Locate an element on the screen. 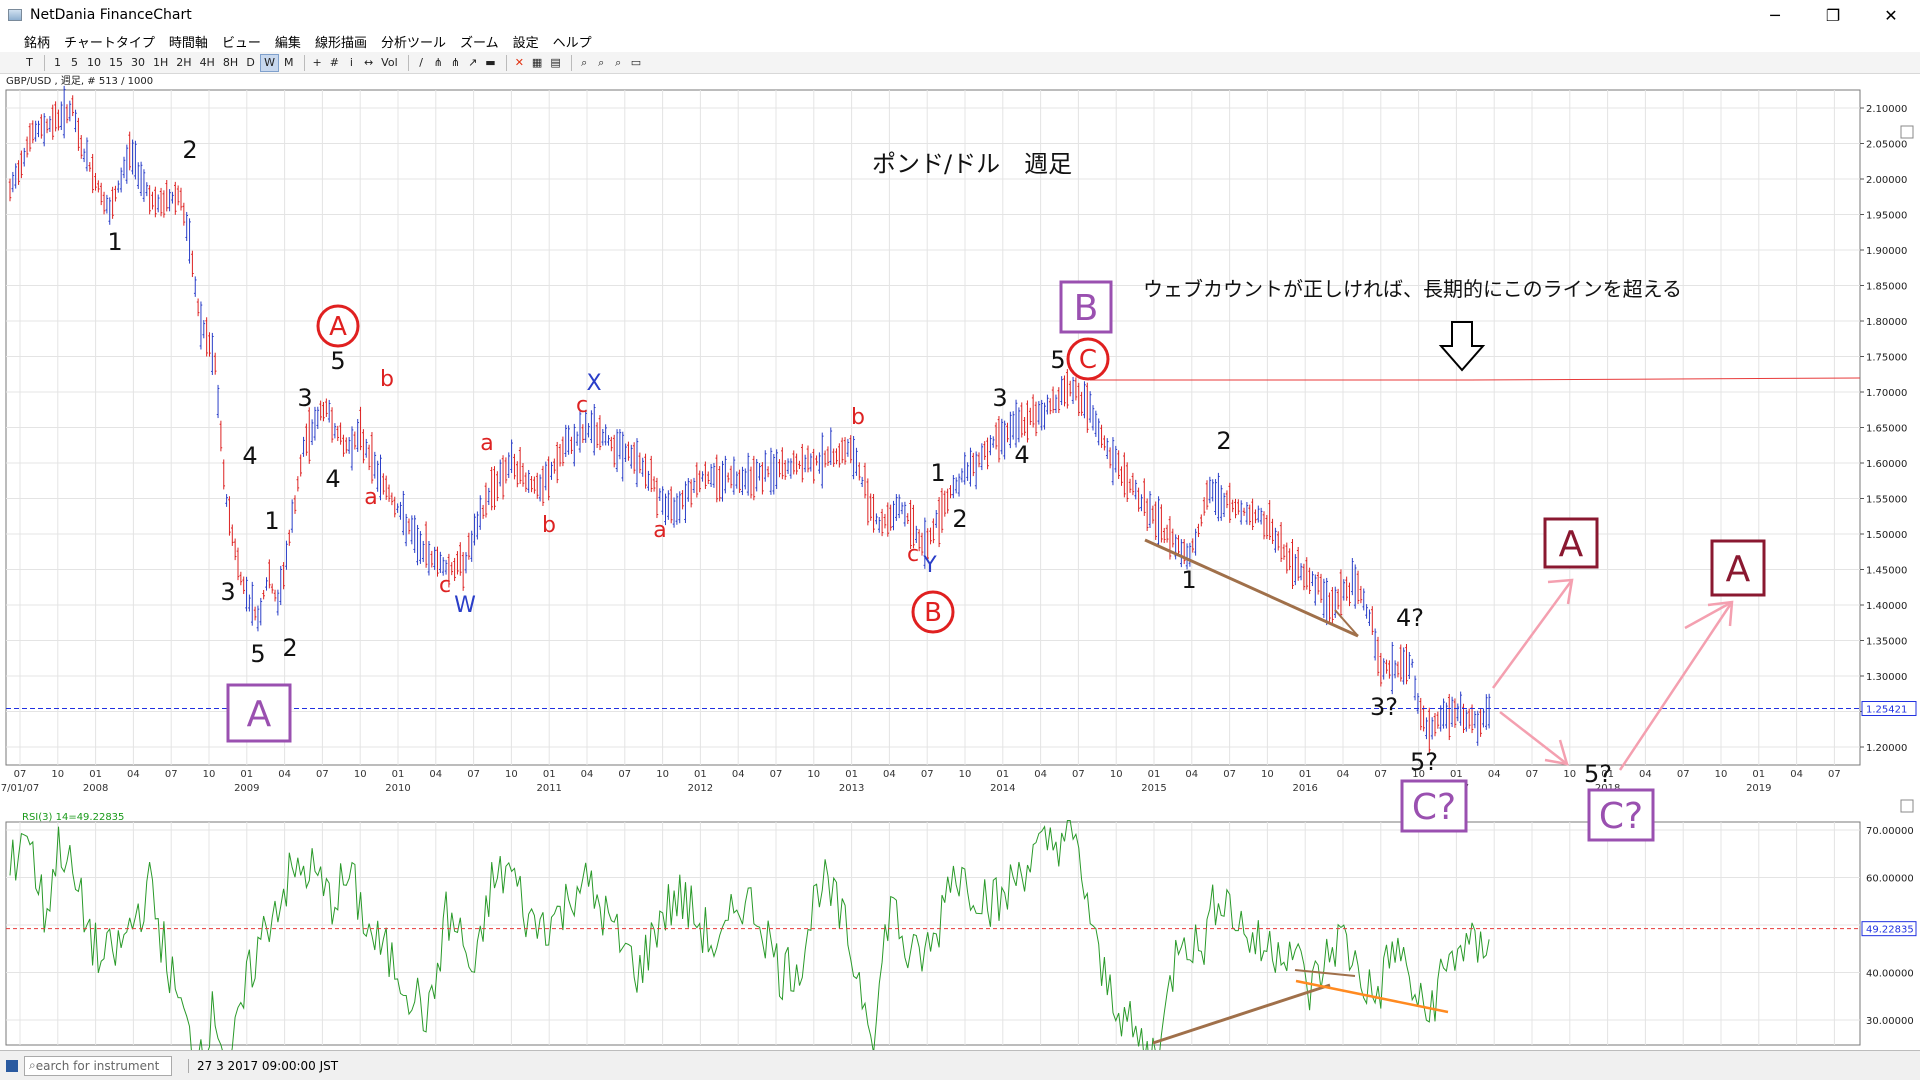 Image resolution: width=1920 pixels, height=1080 pixels. toolbar-button-14: # is located at coordinates (334, 63).